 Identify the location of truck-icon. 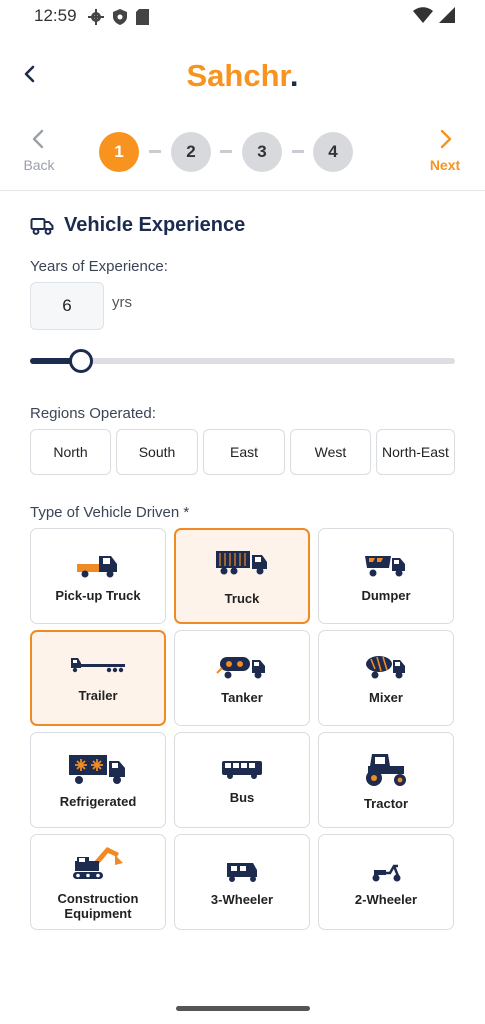
(241, 562).